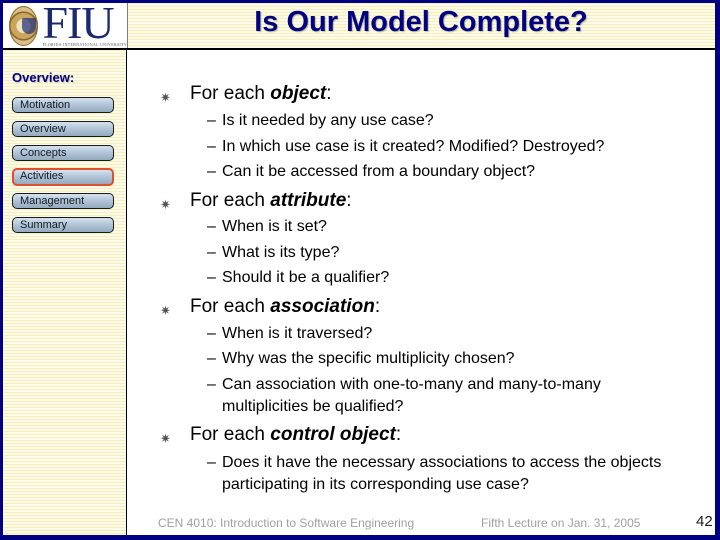 Image resolution: width=720 pixels, height=540 pixels. I want to click on fiu-logo: FIU FLORIDA INTERNATIONAL UNIVERSITY, so click(65, 24).